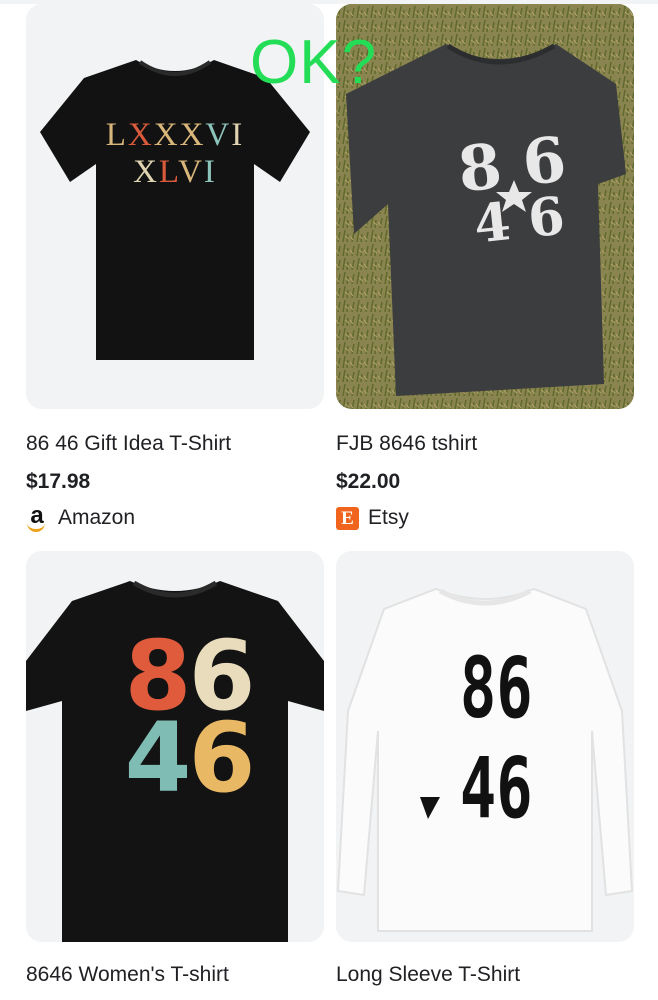  What do you see at coordinates (388, 517) in the screenshot?
I see `merchant-name: Etsy` at bounding box center [388, 517].